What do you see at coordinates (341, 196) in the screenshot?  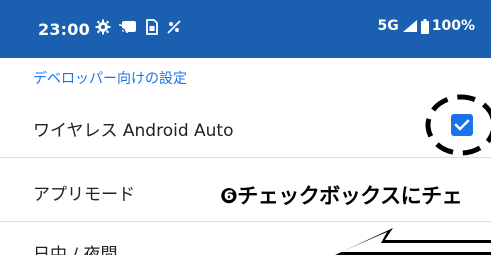 I see `annotation-text: ❻チェックボックスにチェ` at bounding box center [341, 196].